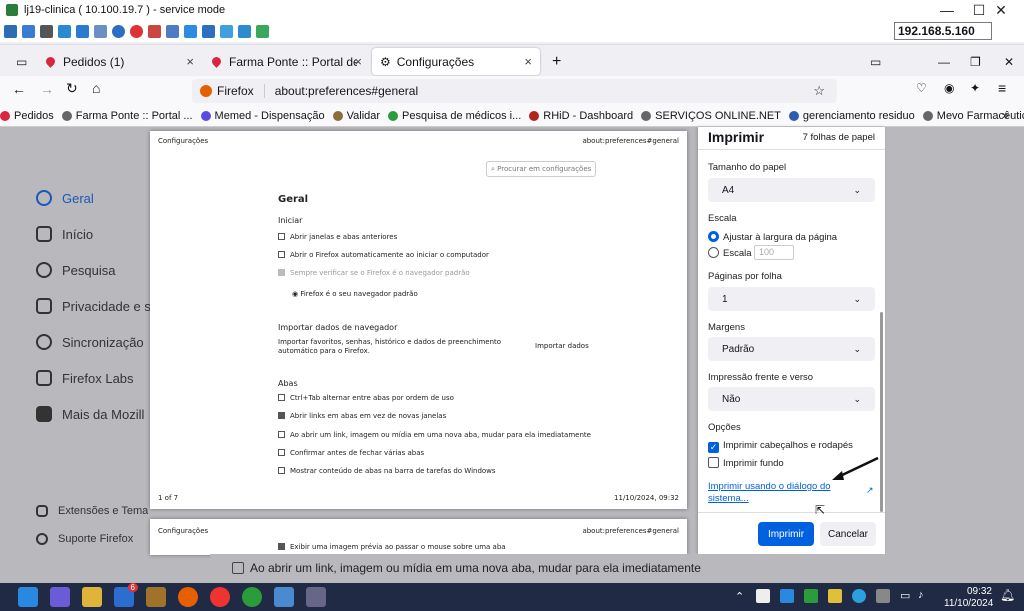 The height and width of the screenshot is (611, 1024). Describe the element at coordinates (456, 61) in the screenshot. I see `tab-configuracoes: ⚙ Configurações ×` at that location.